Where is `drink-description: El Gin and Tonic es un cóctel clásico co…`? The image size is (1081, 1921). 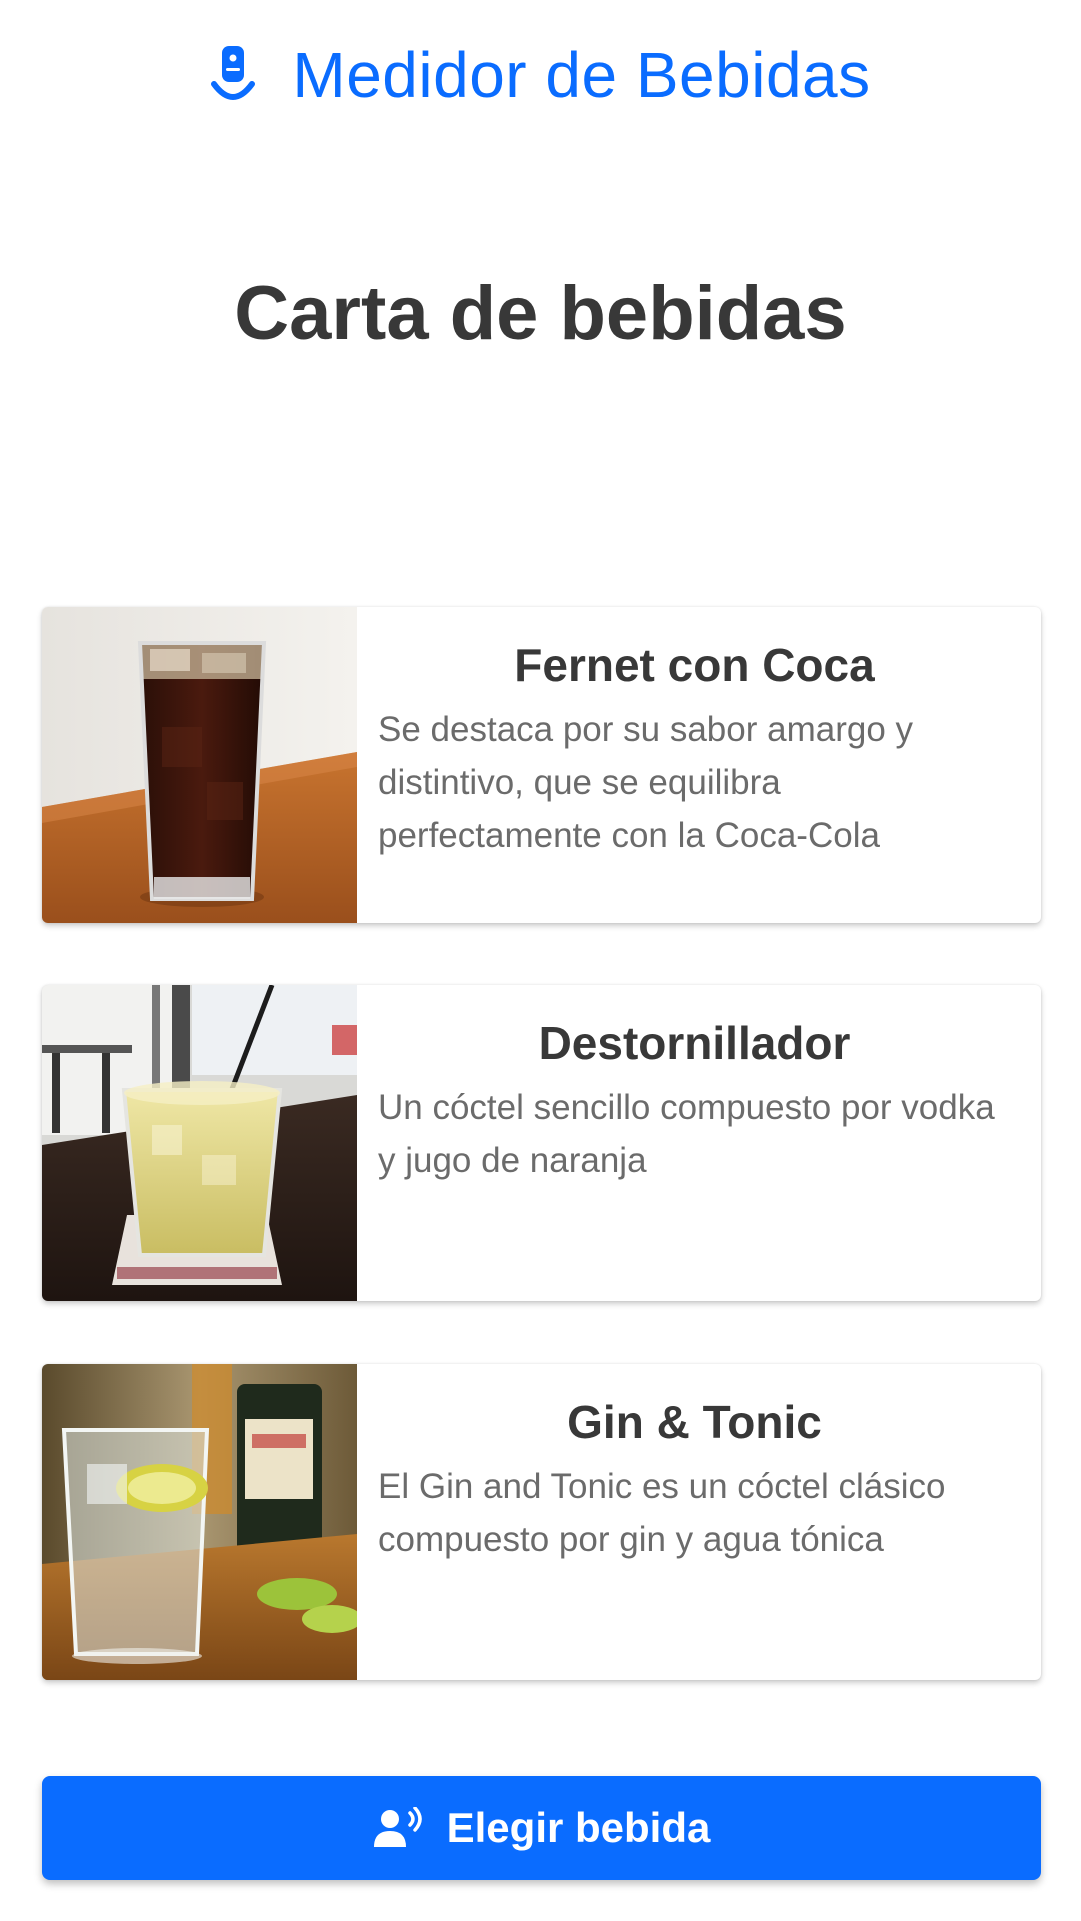
drink-description: El Gin and Tonic es un cóctel clásico co… is located at coordinates (662, 1513).